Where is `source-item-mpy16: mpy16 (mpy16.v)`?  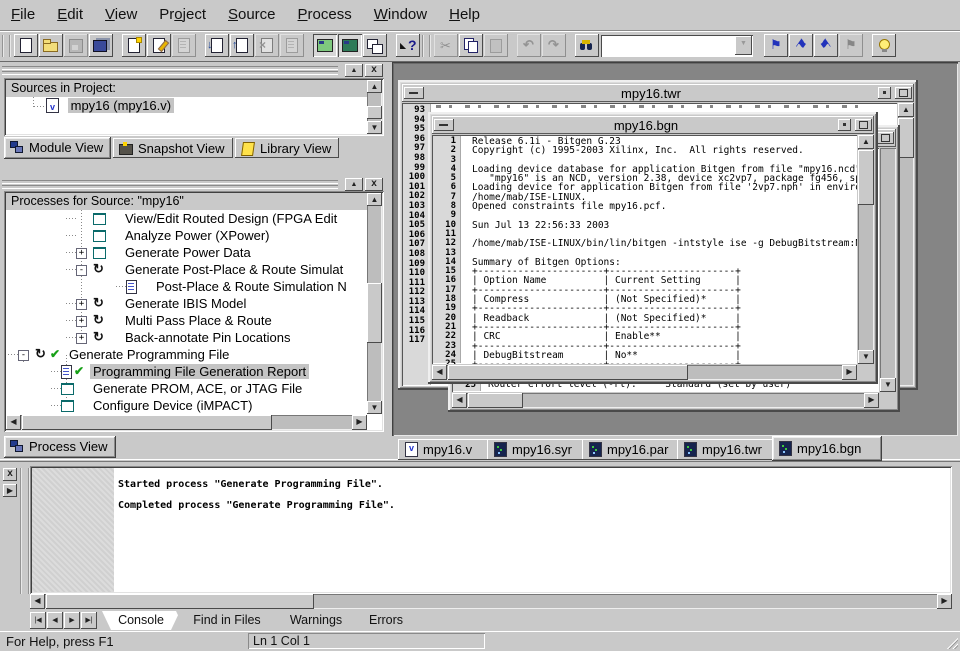 source-item-mpy16: mpy16 (mpy16.v) is located at coordinates (186, 106).